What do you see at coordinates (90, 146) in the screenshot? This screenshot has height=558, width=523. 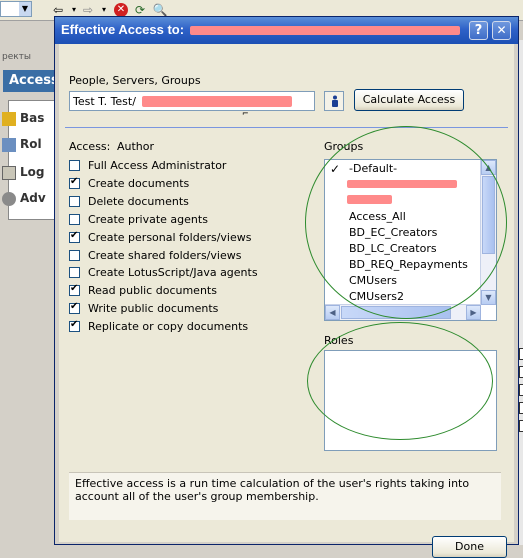 I see `access-heading: Access:` at bounding box center [90, 146].